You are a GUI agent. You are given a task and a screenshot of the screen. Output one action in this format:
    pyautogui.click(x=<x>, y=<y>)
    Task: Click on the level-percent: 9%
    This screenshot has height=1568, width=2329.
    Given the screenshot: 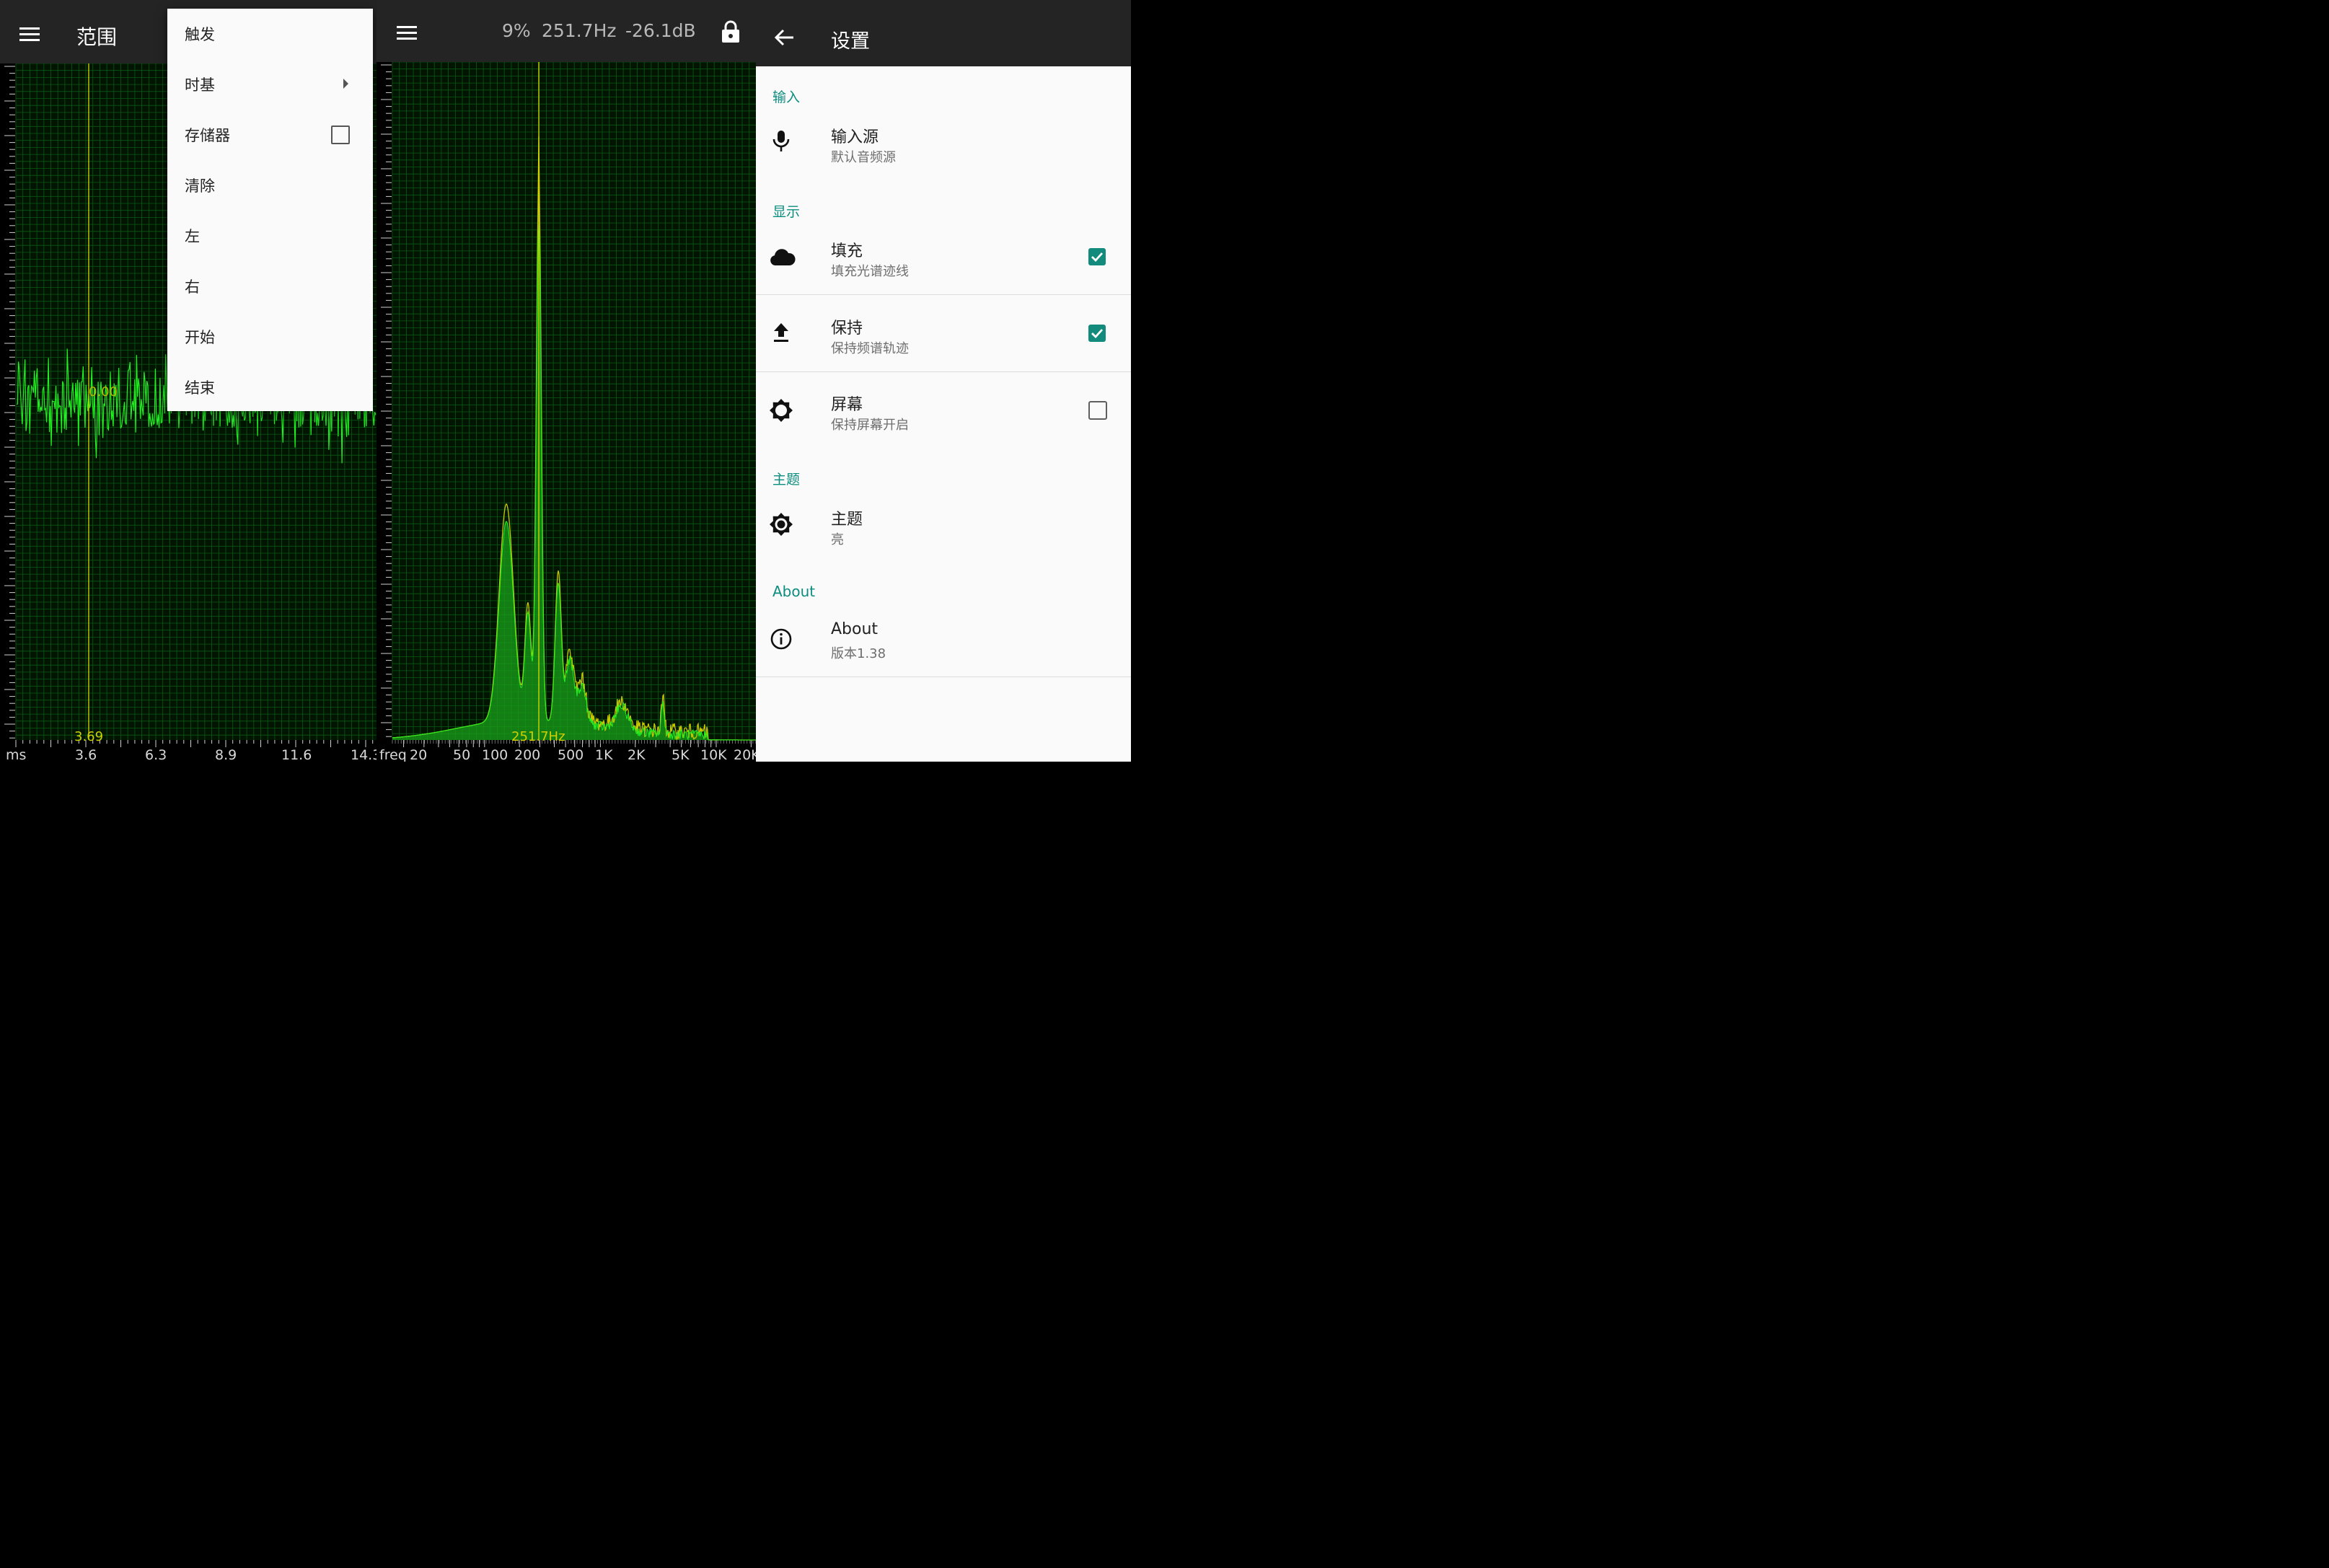 What is the action you would take?
    pyautogui.click(x=516, y=30)
    